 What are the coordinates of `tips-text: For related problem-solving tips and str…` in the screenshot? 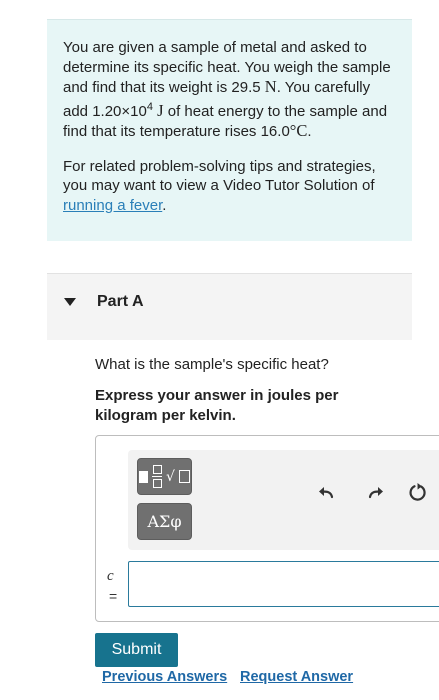 It's located at (229, 186).